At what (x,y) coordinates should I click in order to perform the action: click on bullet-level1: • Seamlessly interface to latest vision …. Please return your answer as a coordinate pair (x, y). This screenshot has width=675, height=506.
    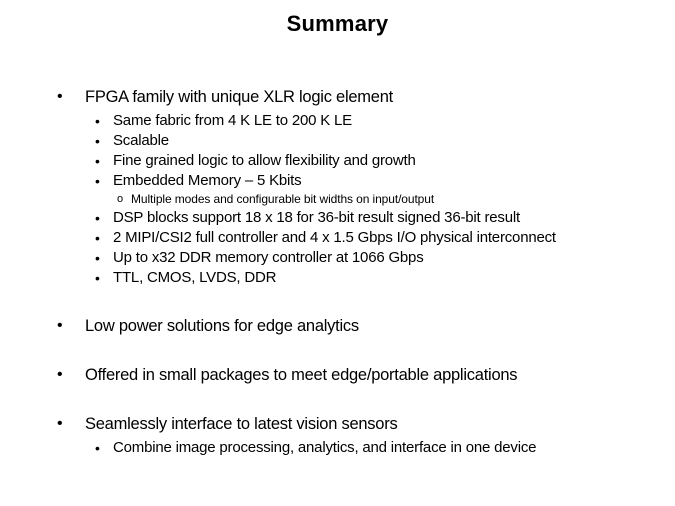
    Looking at the image, I should click on (337, 424).